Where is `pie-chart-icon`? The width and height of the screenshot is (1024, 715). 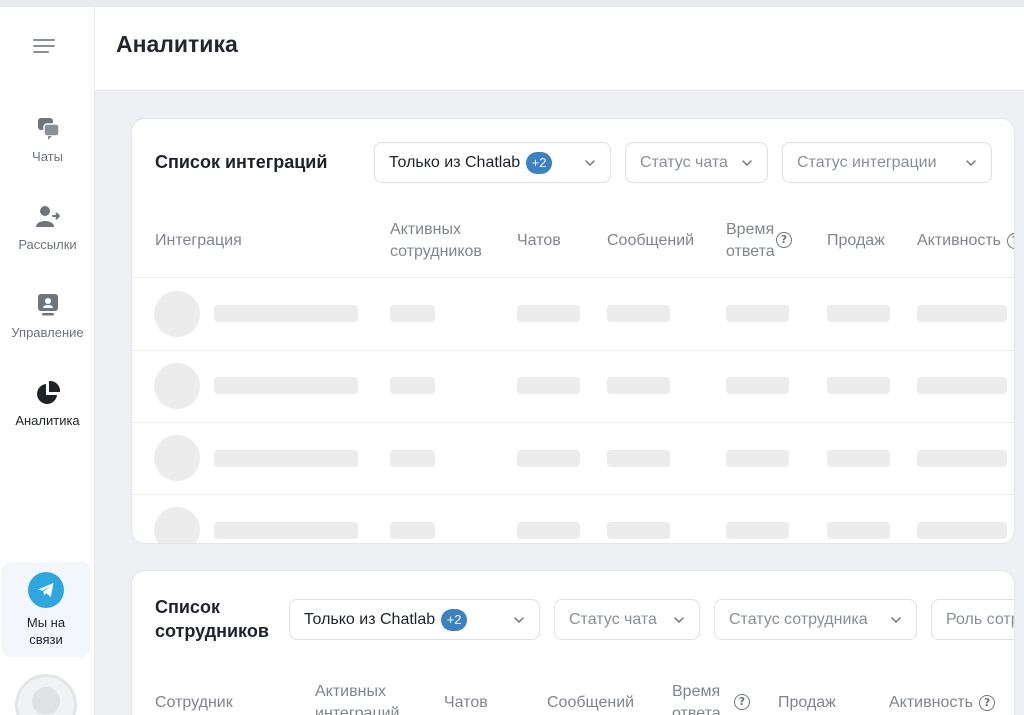 pie-chart-icon is located at coordinates (48, 392).